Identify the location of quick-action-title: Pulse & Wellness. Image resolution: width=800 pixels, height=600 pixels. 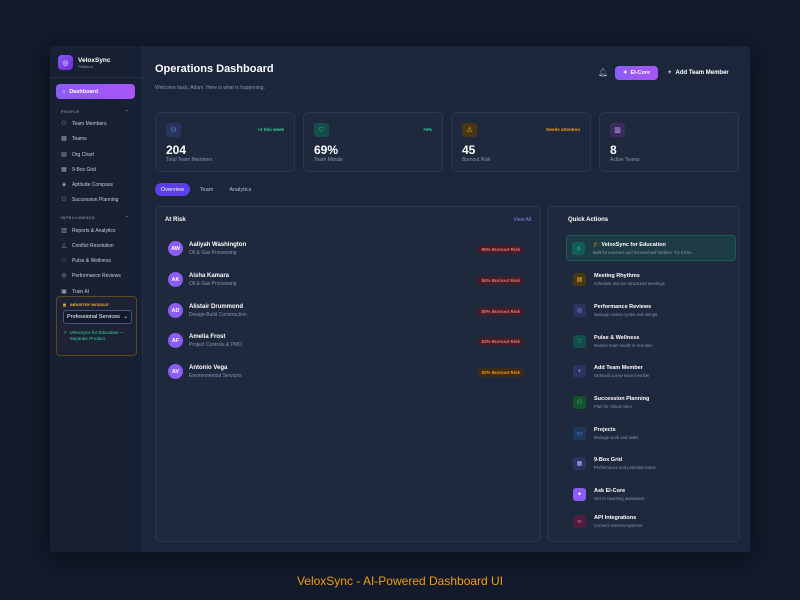
(617, 338).